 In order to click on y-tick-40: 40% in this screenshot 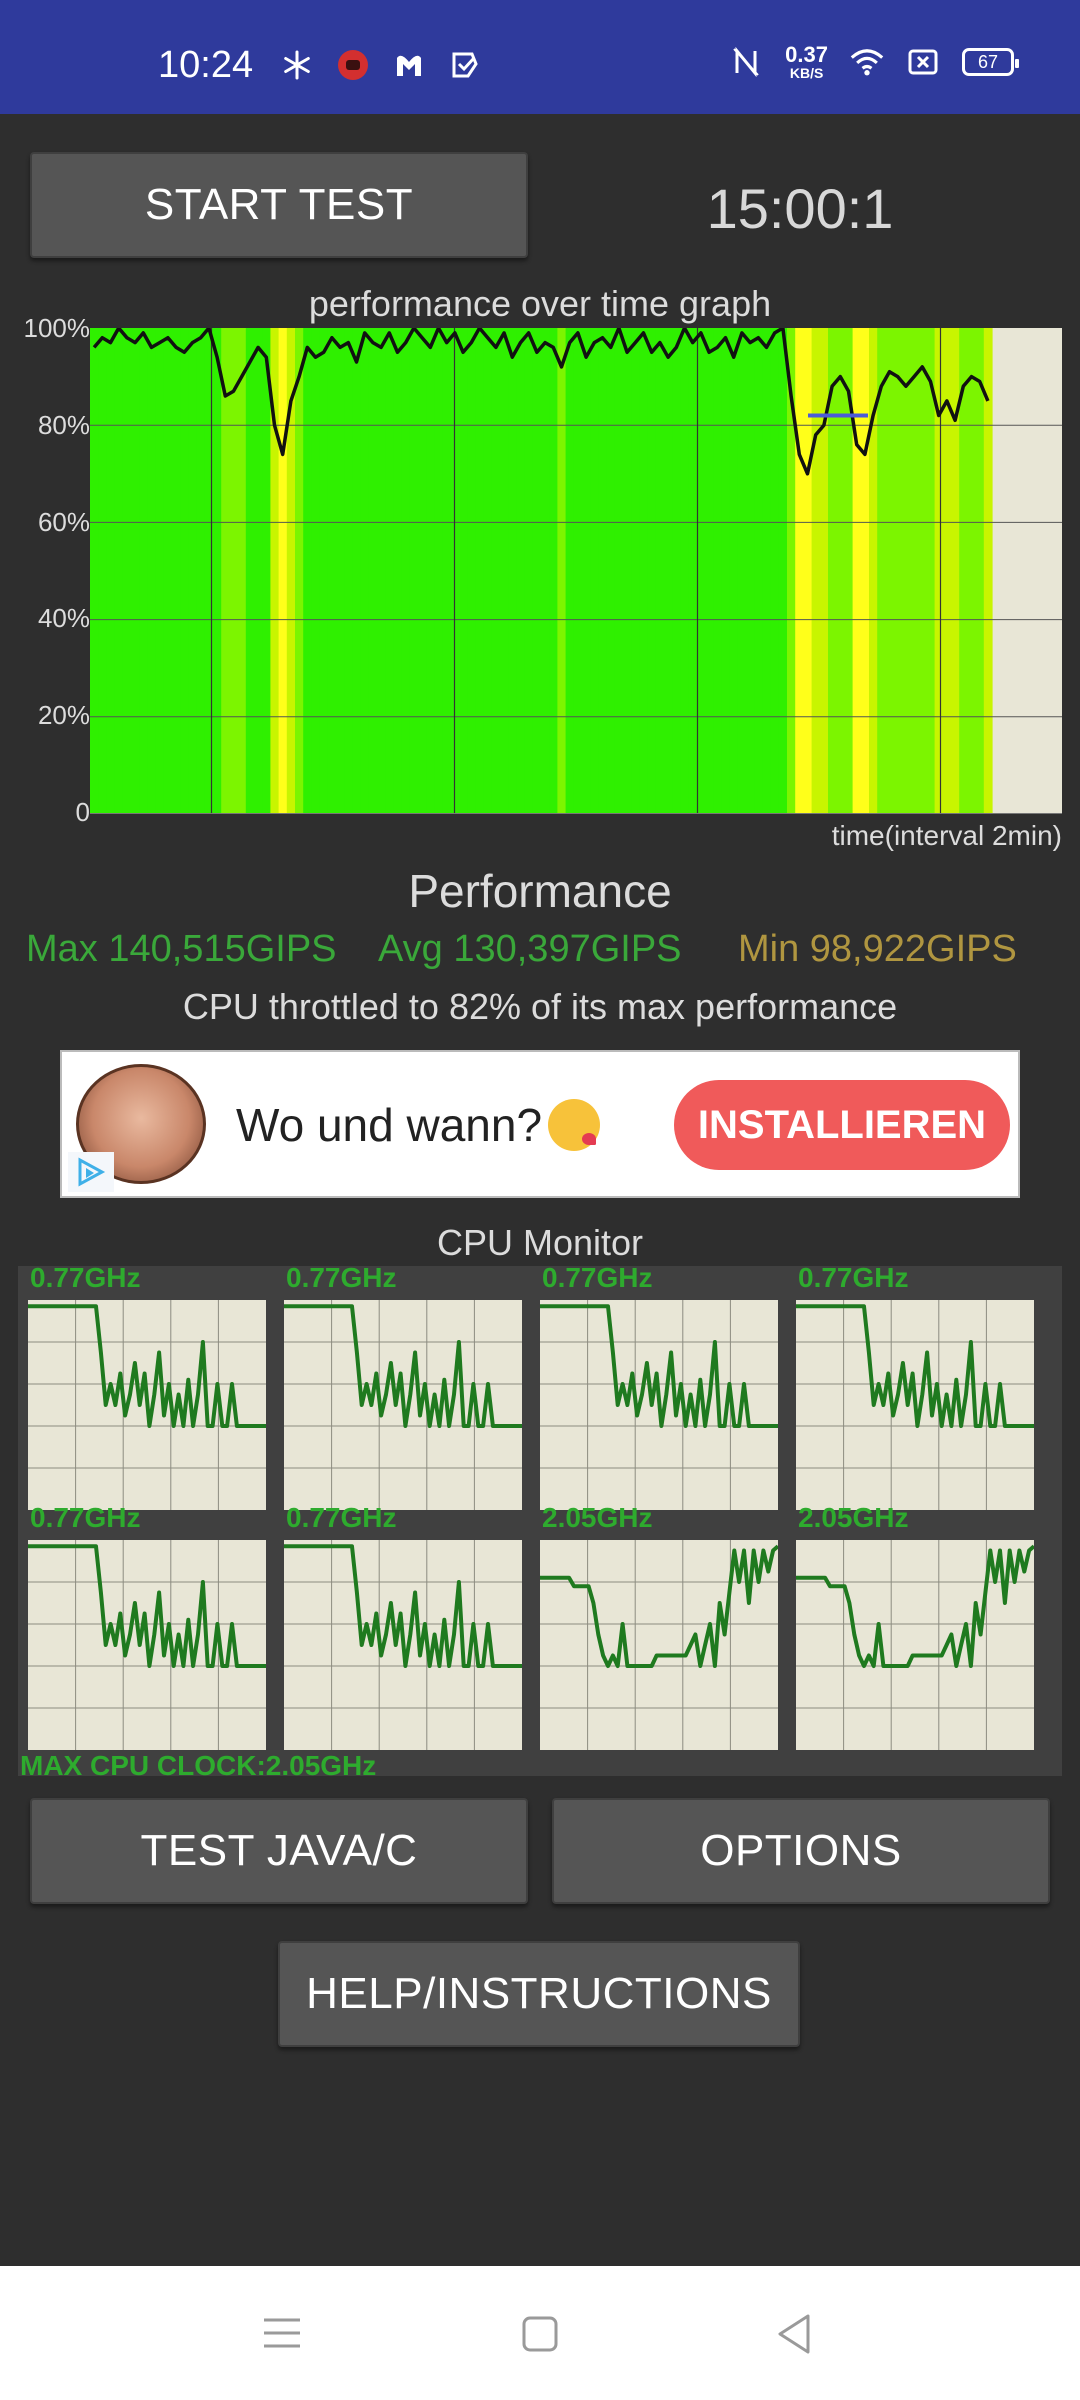, I will do `click(63, 618)`.